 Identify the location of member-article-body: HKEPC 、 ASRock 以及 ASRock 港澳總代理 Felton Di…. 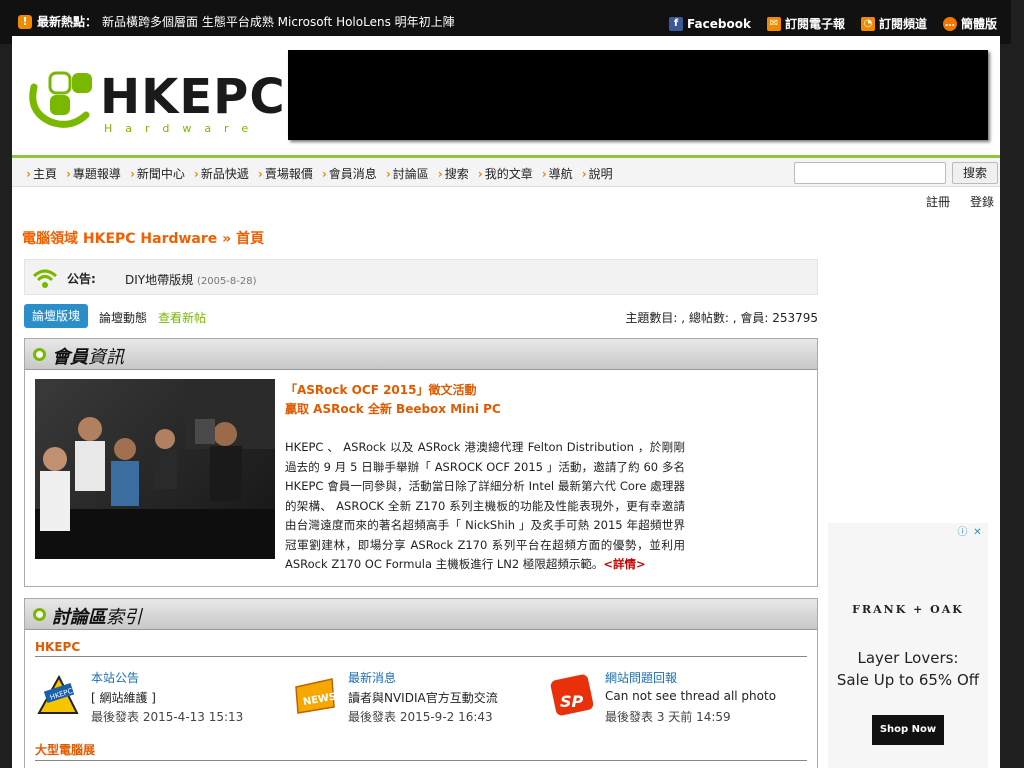
(485, 506).